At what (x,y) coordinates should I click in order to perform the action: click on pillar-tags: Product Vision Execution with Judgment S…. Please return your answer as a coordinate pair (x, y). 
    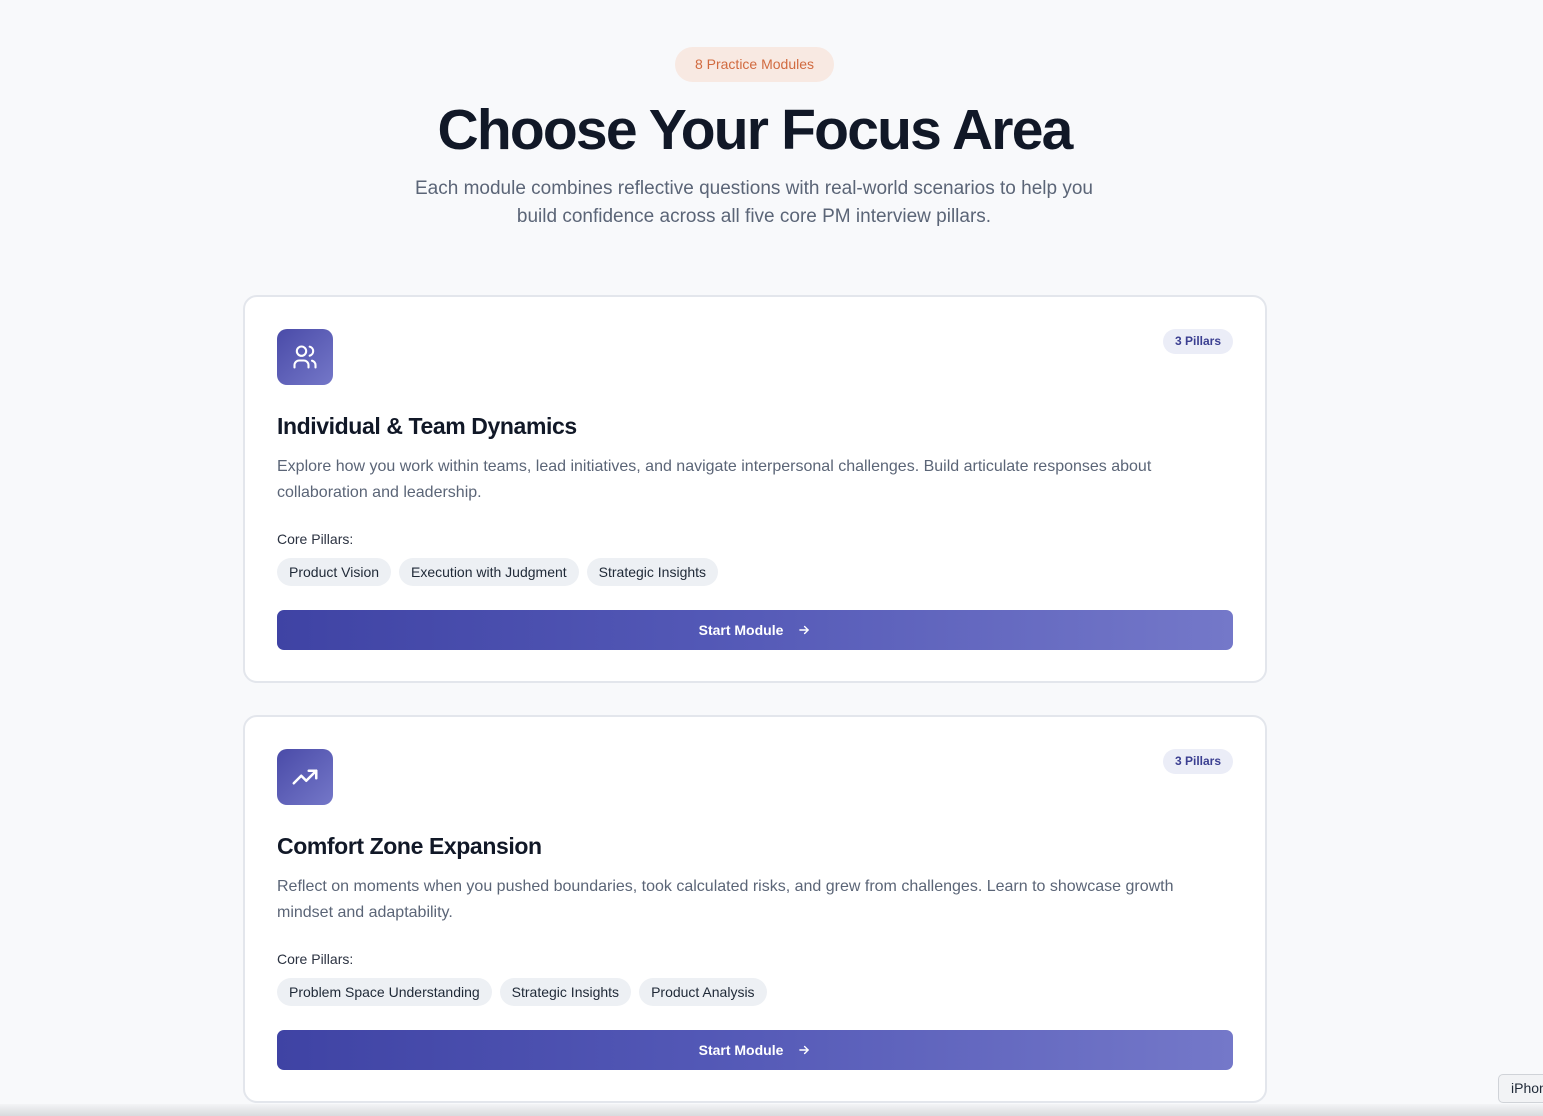
    Looking at the image, I should click on (498, 572).